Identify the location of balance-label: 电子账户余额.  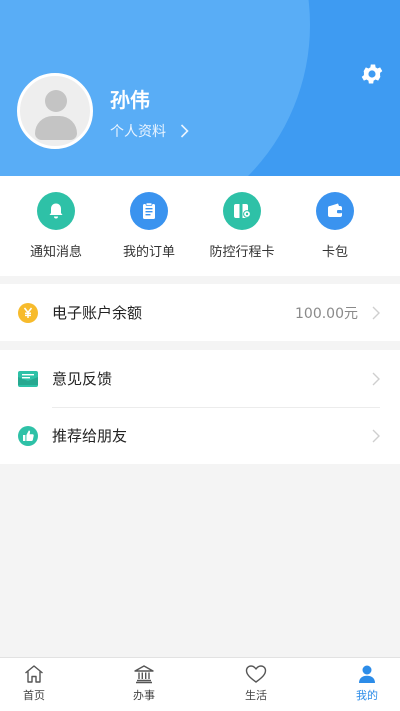
(97, 313).